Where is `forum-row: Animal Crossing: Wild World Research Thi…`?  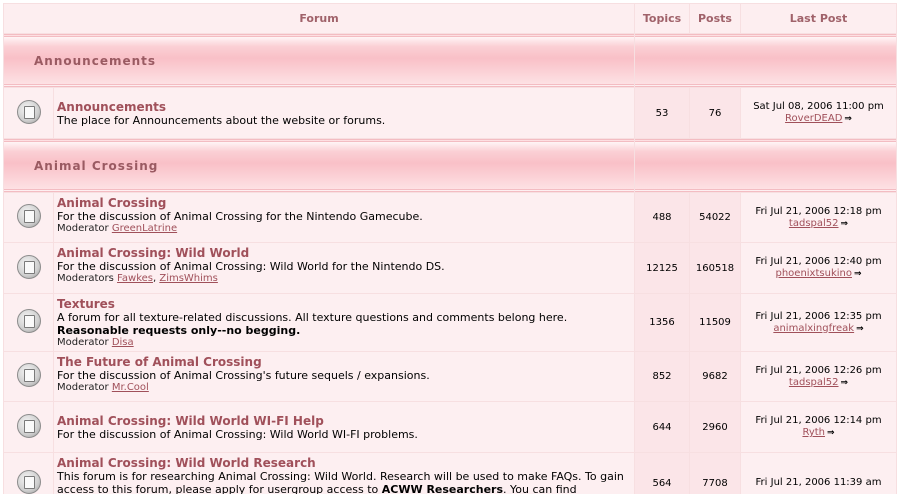 forum-row: Animal Crossing: Wild World Research Thi… is located at coordinates (450, 473).